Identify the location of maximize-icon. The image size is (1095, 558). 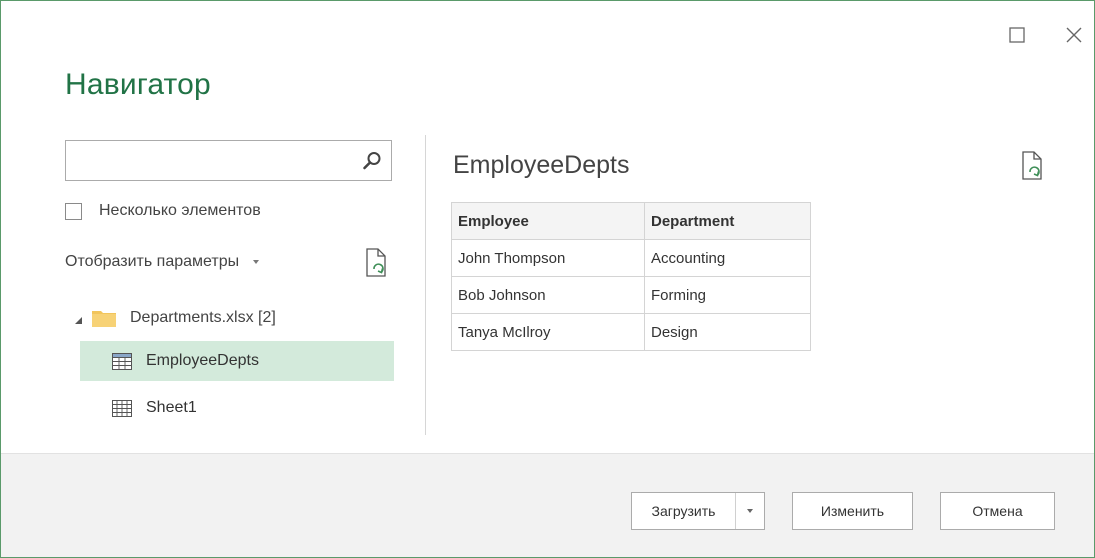
(1017, 35).